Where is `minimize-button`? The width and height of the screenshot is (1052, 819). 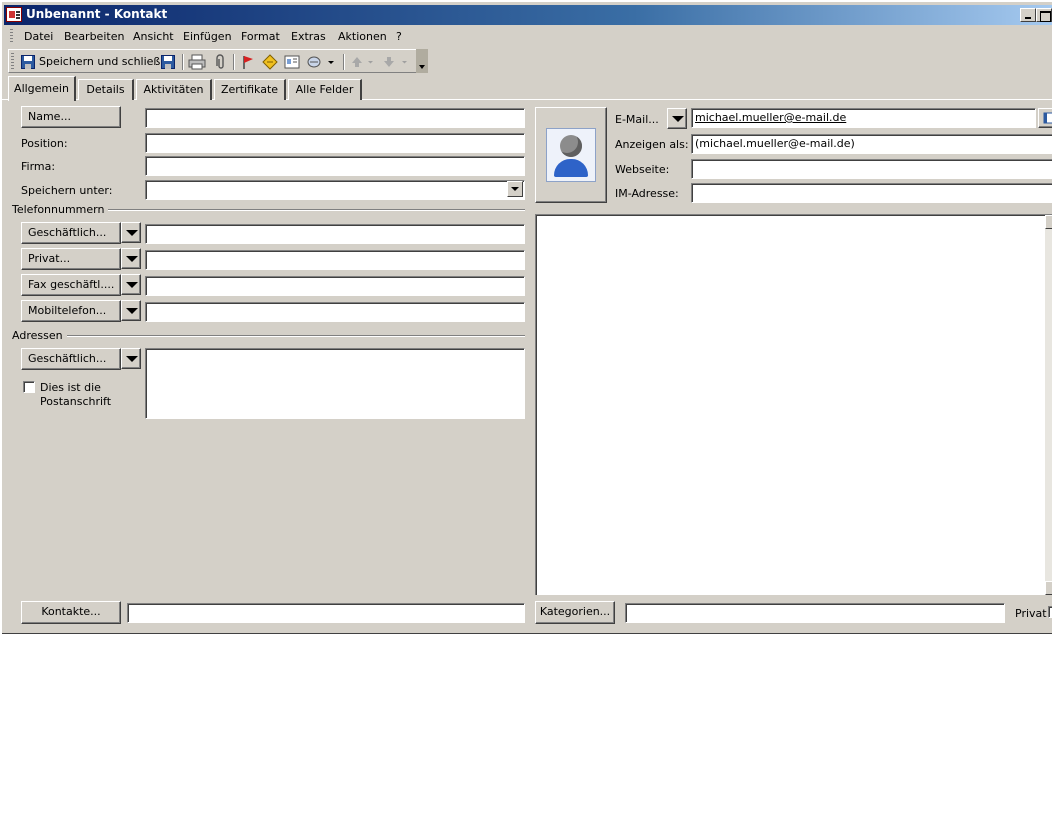 minimize-button is located at coordinates (1028, 15).